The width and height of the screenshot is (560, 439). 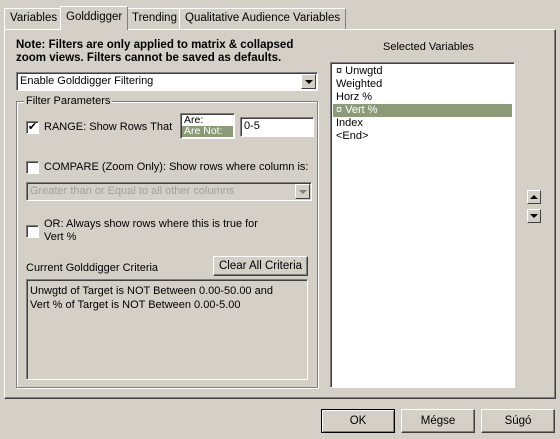 I want to click on tab-trending: Trending, so click(x=154, y=18).